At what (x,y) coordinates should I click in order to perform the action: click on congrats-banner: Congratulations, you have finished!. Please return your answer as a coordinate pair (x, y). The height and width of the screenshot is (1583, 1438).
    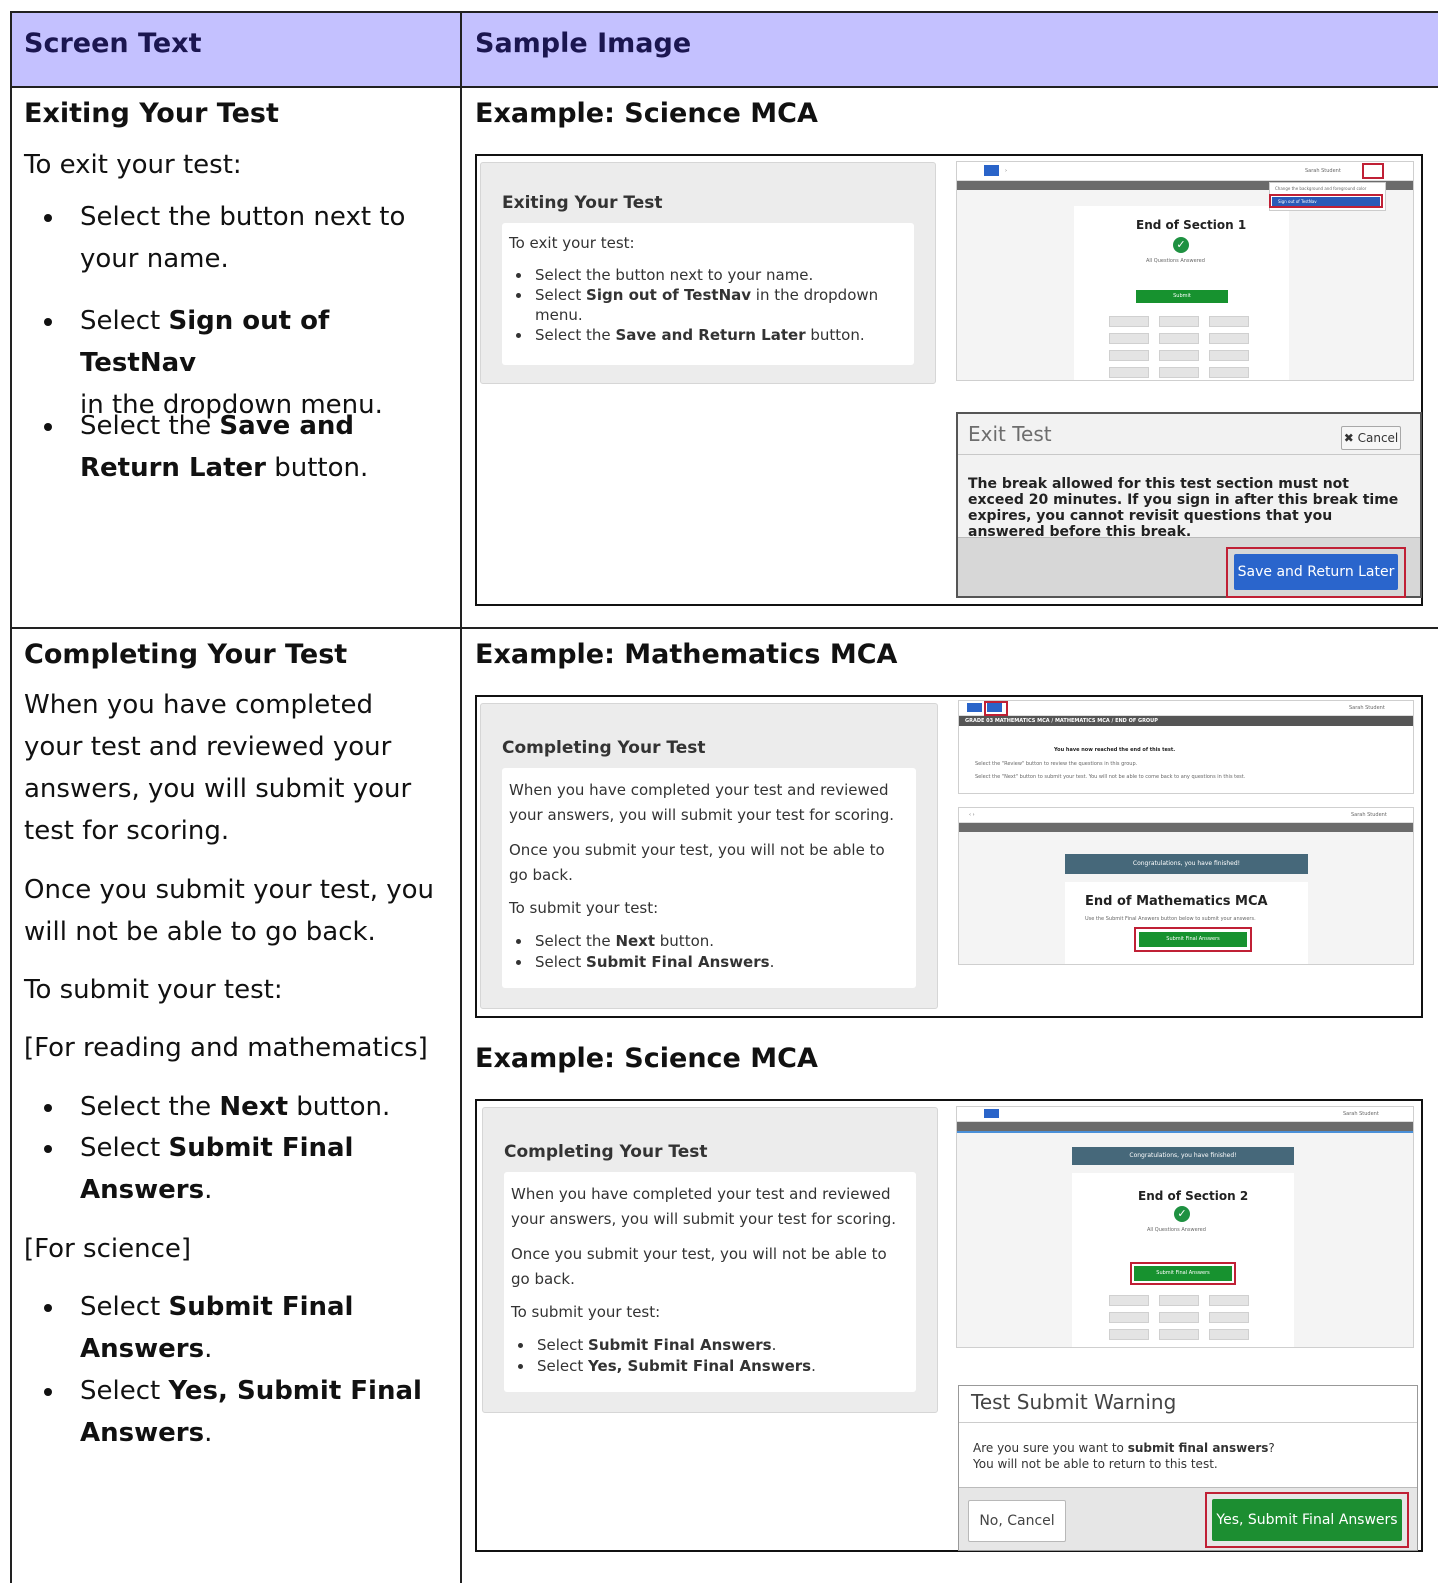
    Looking at the image, I should click on (1183, 1156).